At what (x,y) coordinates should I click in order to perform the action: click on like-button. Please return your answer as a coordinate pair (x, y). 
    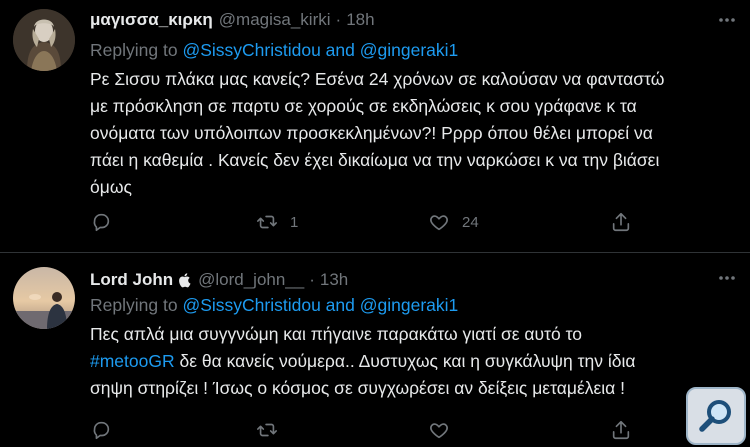
    Looking at the image, I should click on (439, 430).